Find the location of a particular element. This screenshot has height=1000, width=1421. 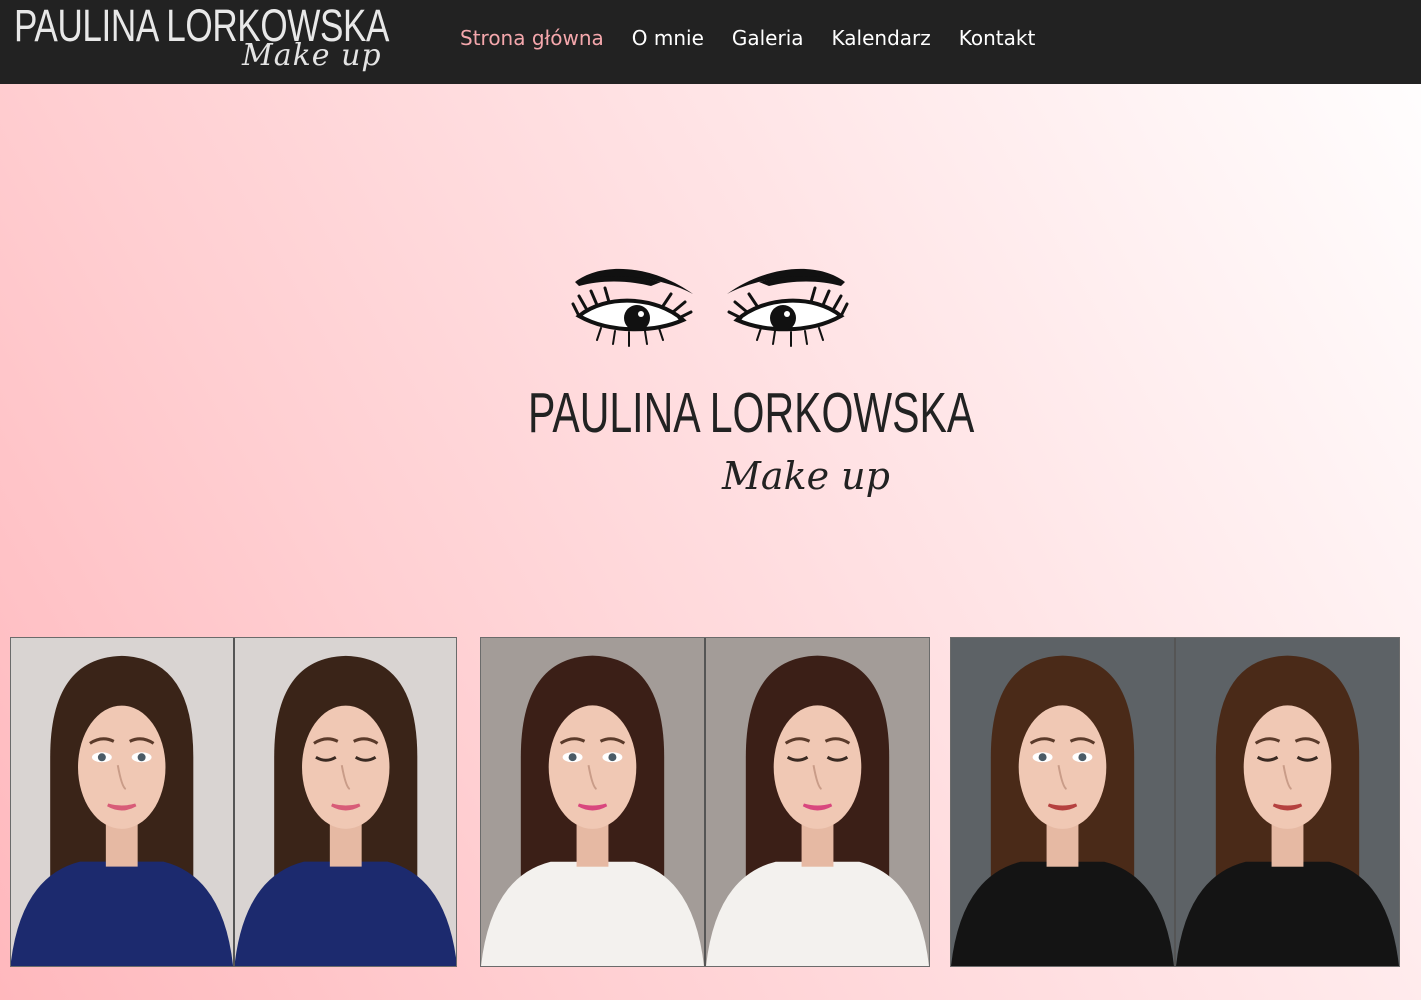

hero-title: PAULINA LORKOWSKA is located at coordinates (751, 413).